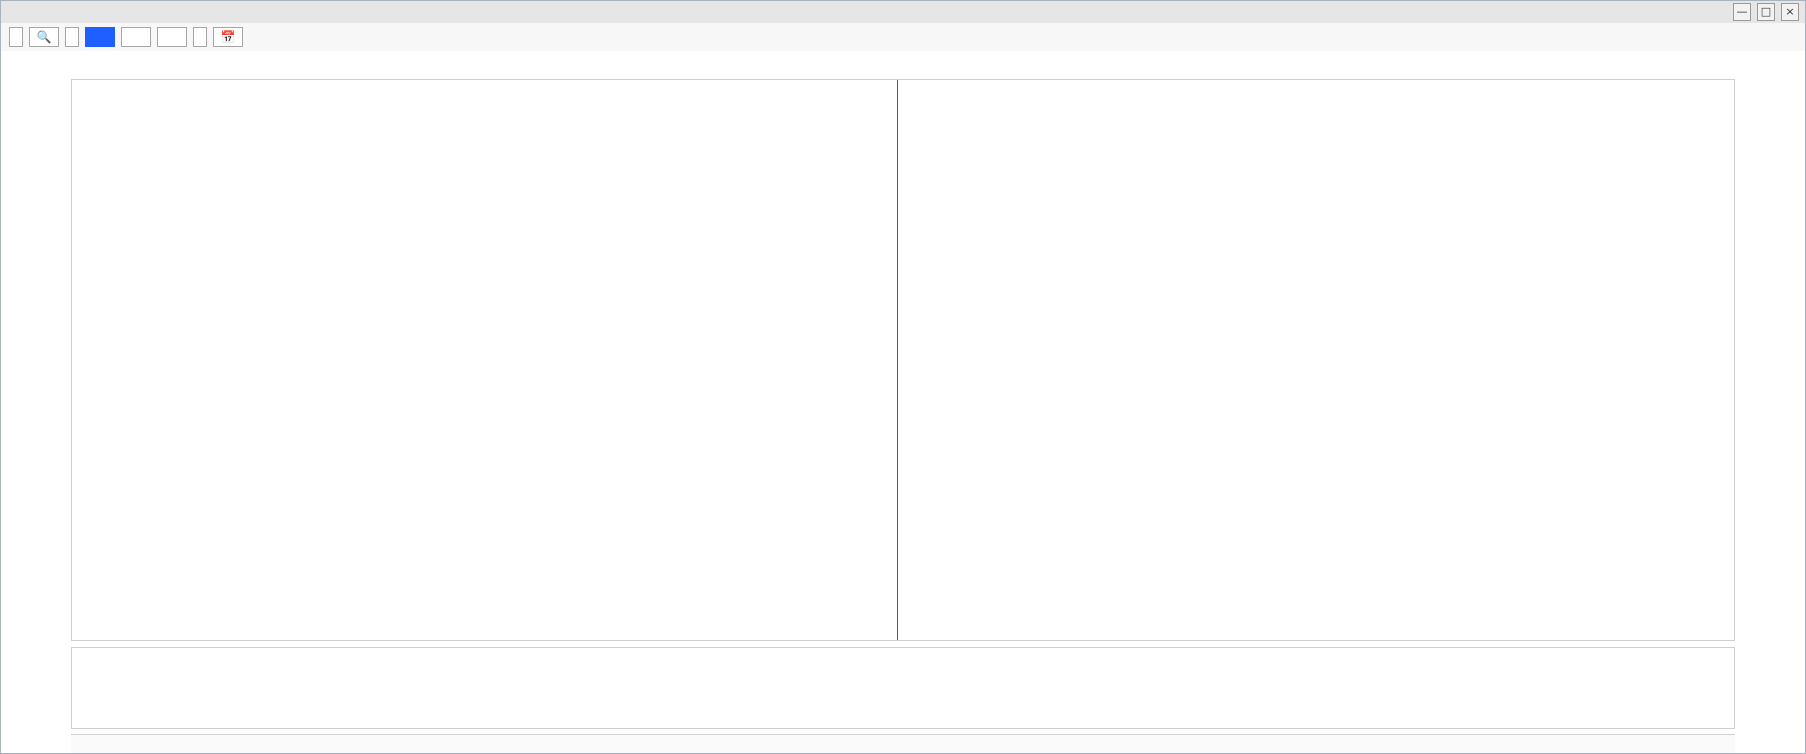 The image size is (1806, 754). Describe the element at coordinates (228, 37) in the screenshot. I see `calendar-button: 📅` at that location.